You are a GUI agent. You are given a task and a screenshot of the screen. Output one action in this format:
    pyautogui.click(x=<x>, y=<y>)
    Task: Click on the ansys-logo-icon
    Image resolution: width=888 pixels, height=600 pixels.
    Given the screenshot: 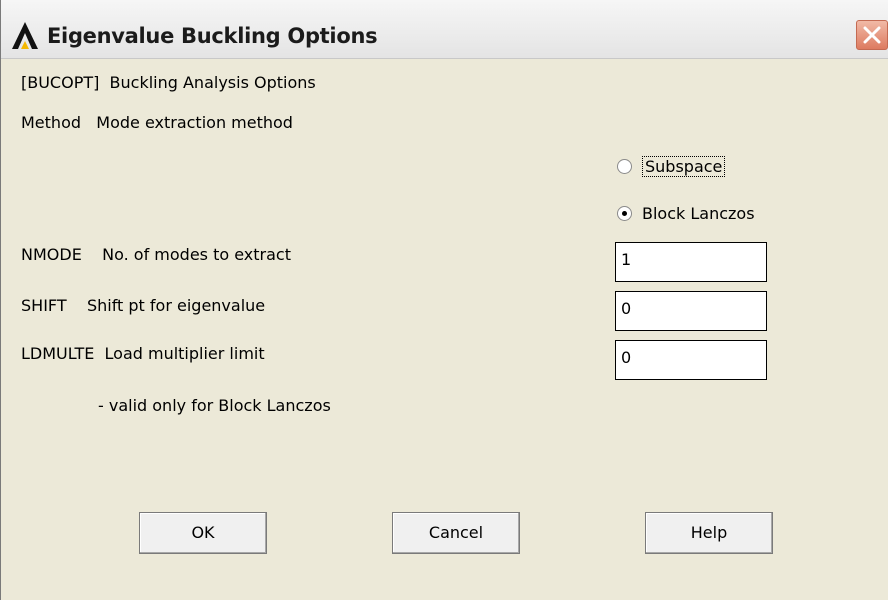 What is the action you would take?
    pyautogui.click(x=25, y=35)
    